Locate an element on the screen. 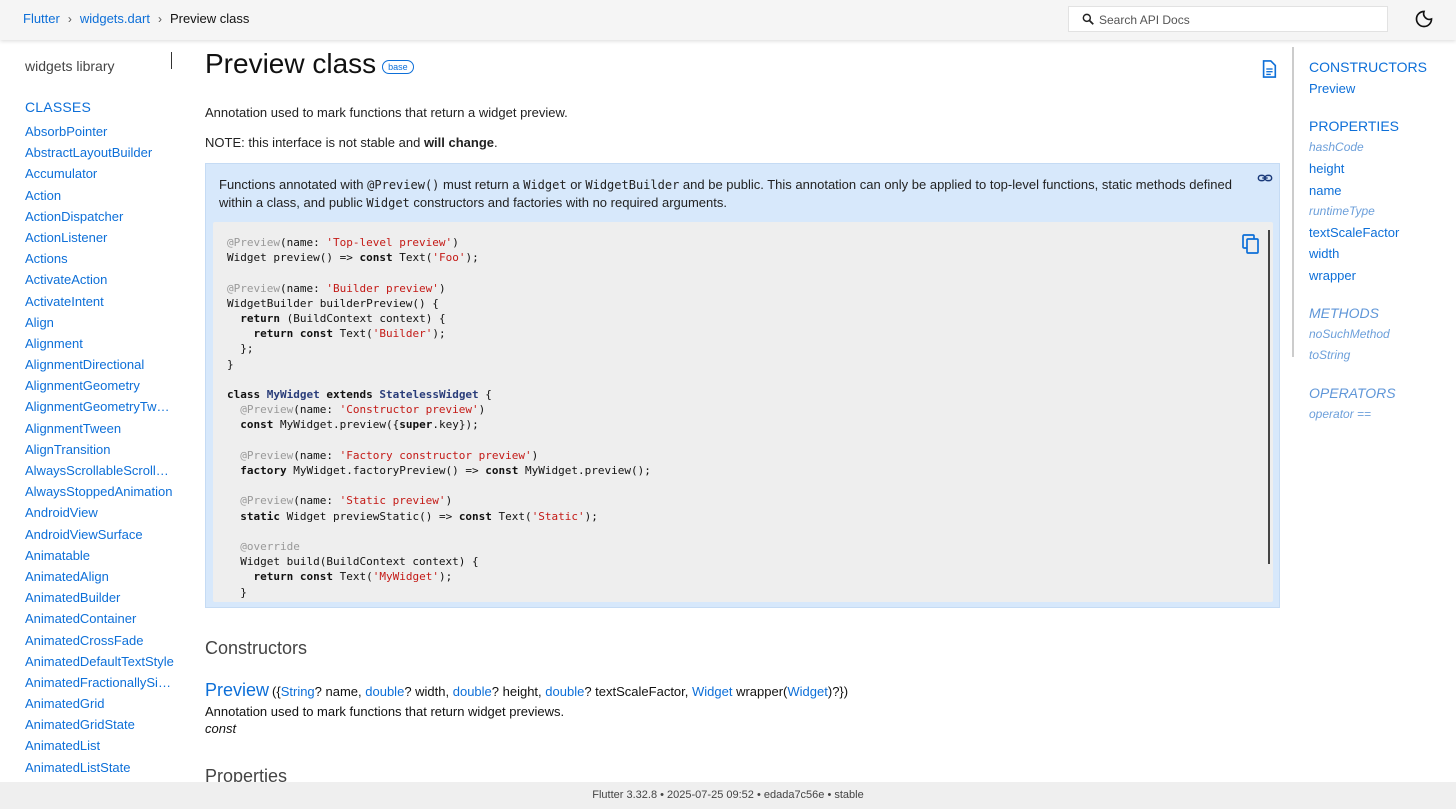 The height and width of the screenshot is (809, 1456). toc-properties-heading: PROPERTIES is located at coordinates (1354, 126).